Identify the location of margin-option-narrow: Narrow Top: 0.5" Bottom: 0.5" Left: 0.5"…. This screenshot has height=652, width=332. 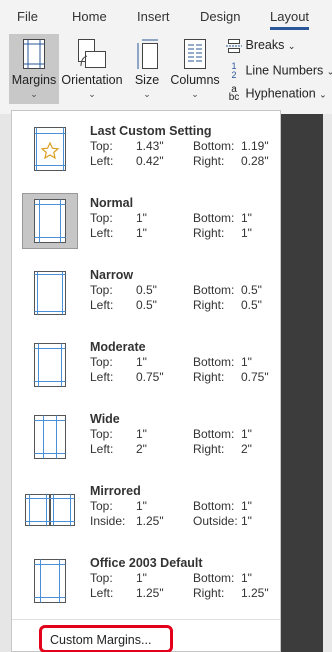
(146, 295).